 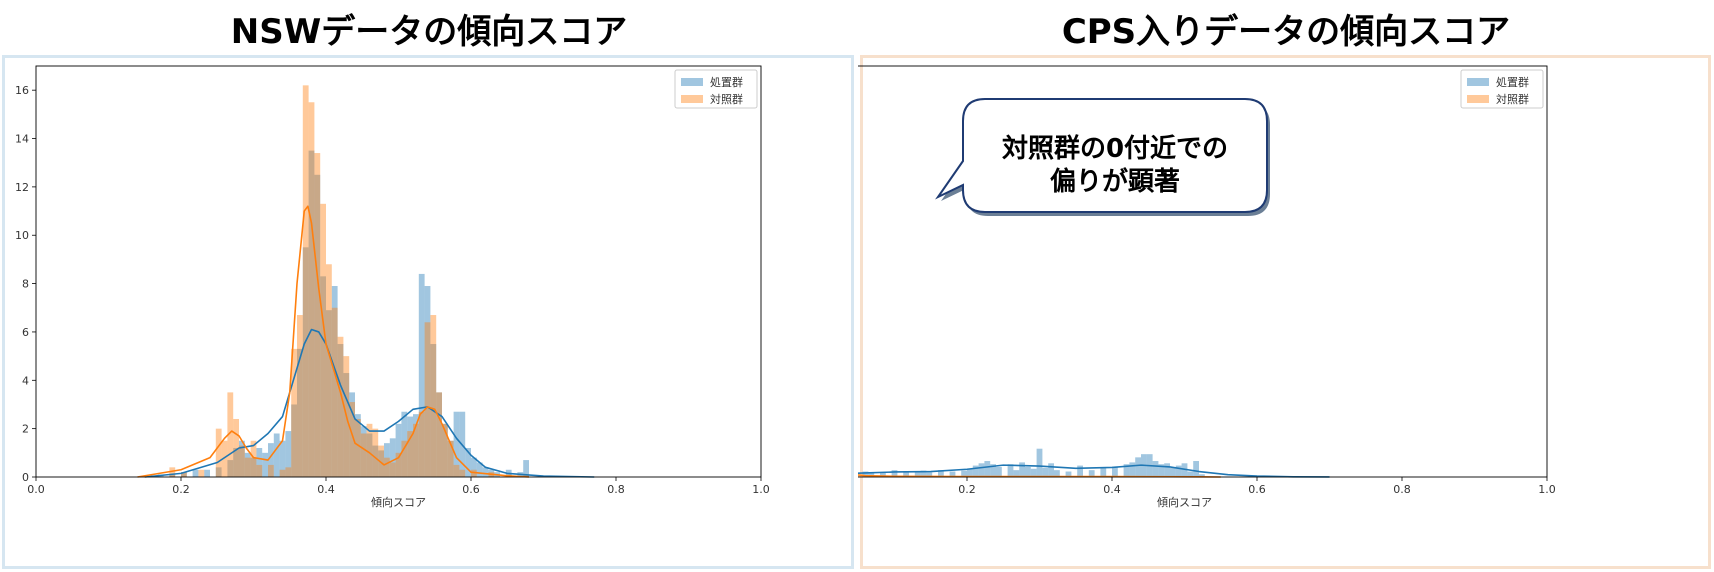 I want to click on series-treatment-bars, so click(x=1033, y=462).